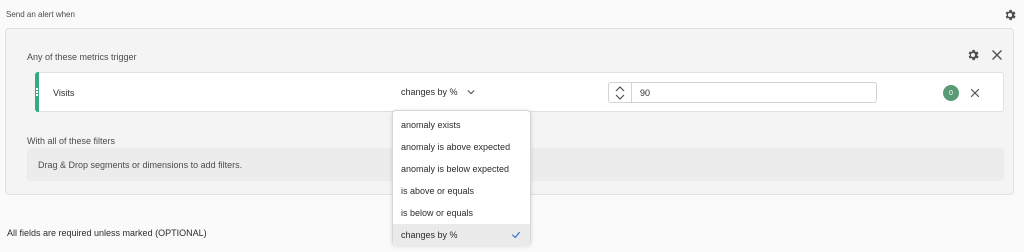  What do you see at coordinates (461, 191) in the screenshot?
I see `menu-item: is above or equals` at bounding box center [461, 191].